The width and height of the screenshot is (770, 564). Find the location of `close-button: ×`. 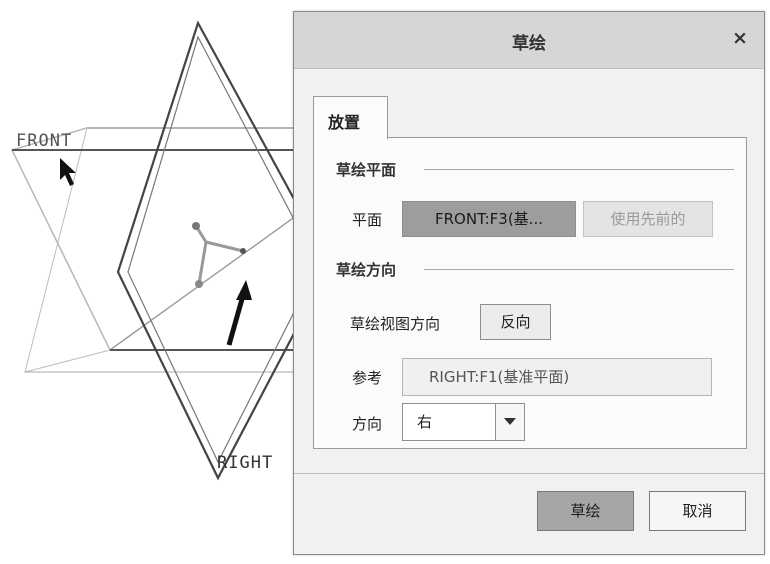

close-button: × is located at coordinates (740, 38).